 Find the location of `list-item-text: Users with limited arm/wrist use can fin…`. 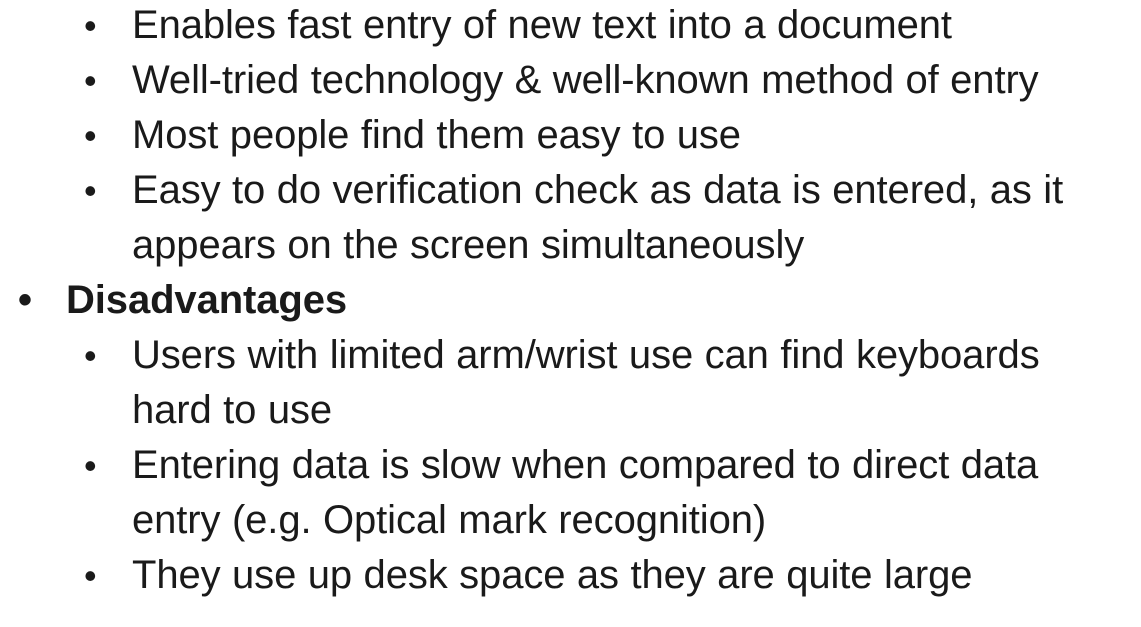

list-item-text: Users with limited arm/wrist use can fin… is located at coordinates (586, 382).